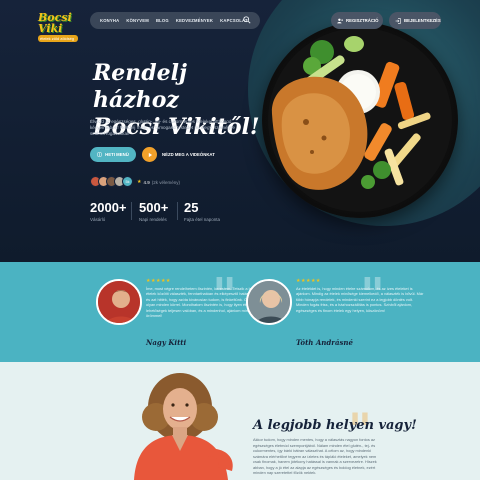  What do you see at coordinates (202, 219) in the screenshot?
I see `stat-label: Fajta étel naponta` at bounding box center [202, 219].